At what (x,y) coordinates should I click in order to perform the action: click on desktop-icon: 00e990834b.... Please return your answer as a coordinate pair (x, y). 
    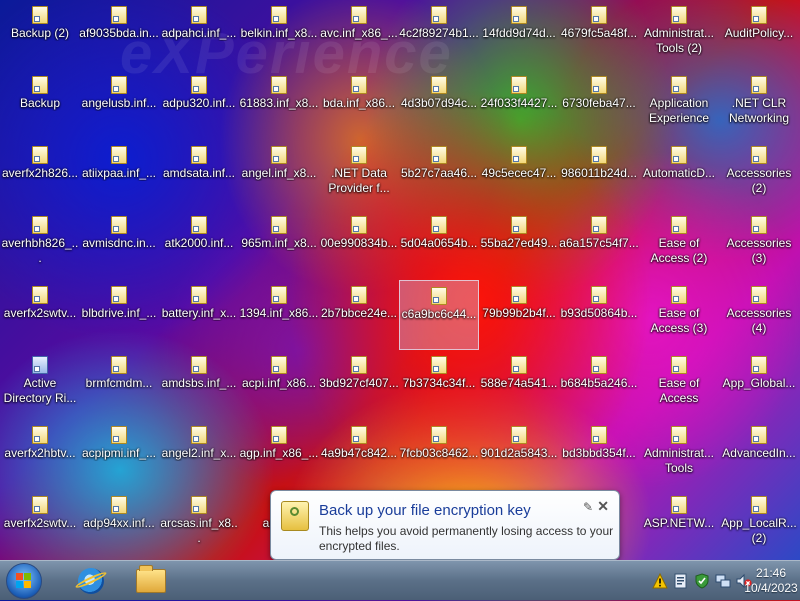
    Looking at the image, I should click on (359, 245).